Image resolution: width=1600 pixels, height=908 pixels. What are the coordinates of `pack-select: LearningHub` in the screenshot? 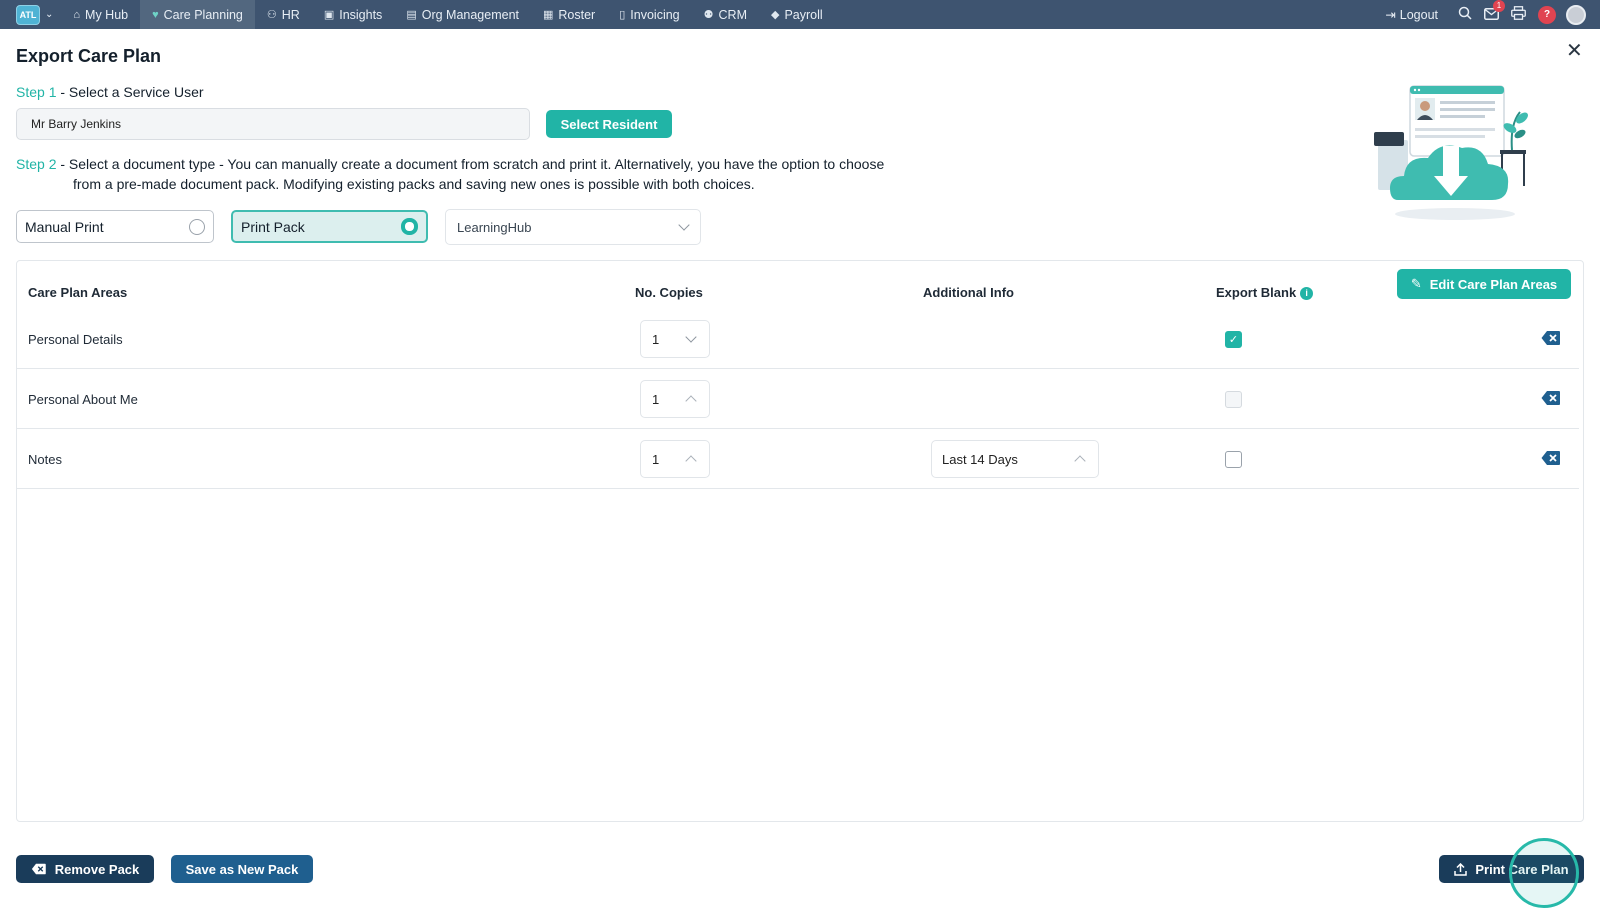 It's located at (573, 227).